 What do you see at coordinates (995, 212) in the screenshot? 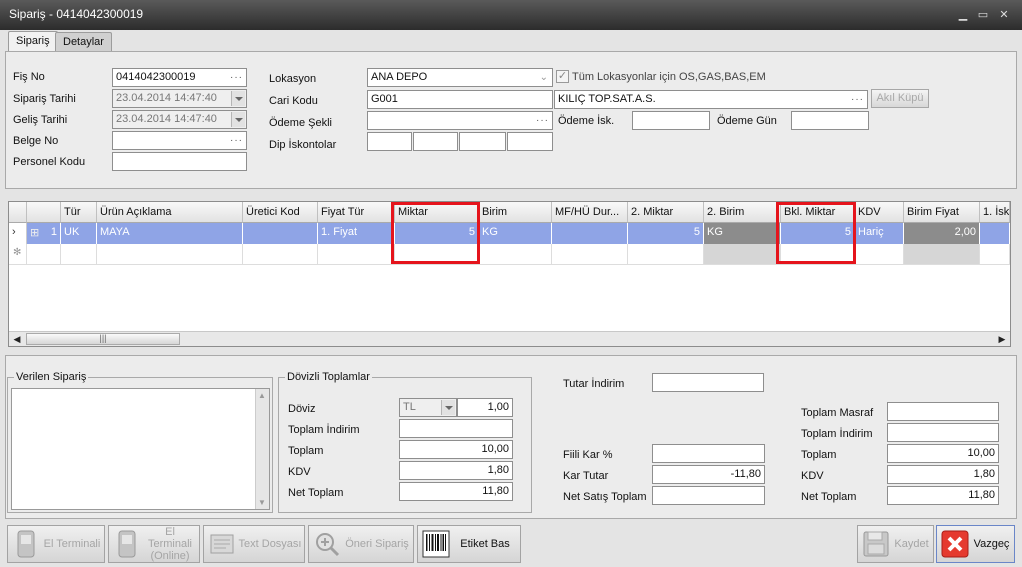
I see `grid-header-isk1: 1. İsk` at bounding box center [995, 212].